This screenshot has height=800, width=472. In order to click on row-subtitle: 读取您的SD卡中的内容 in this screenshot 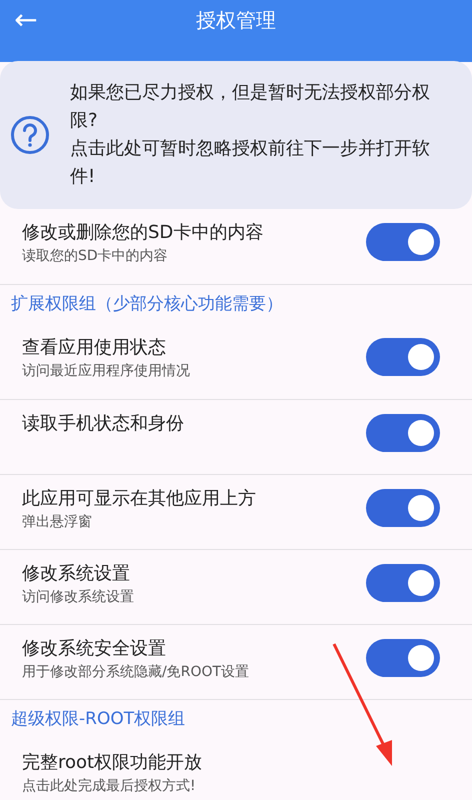, I will do `click(95, 256)`.